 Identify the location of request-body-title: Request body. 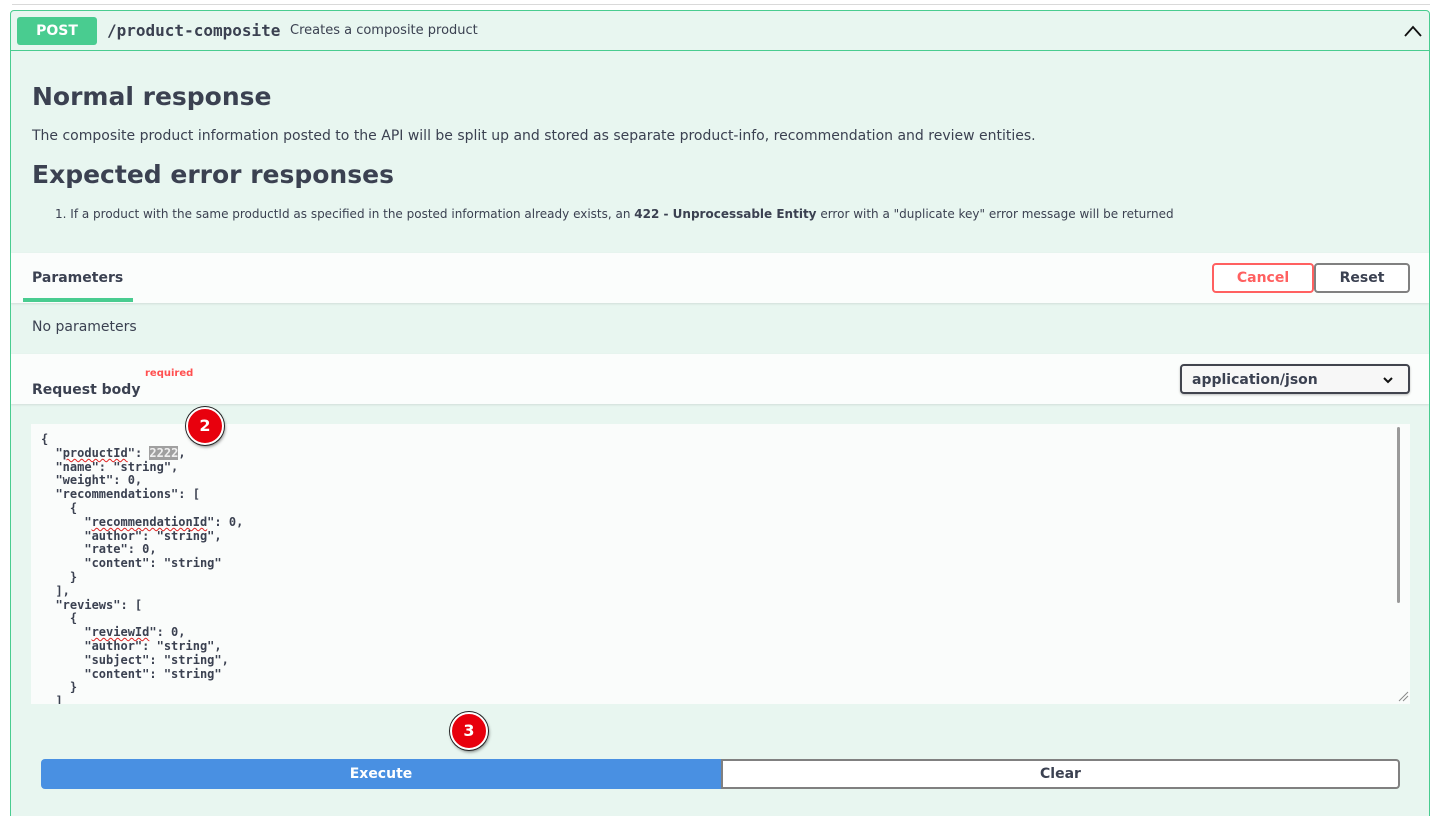
(86, 390).